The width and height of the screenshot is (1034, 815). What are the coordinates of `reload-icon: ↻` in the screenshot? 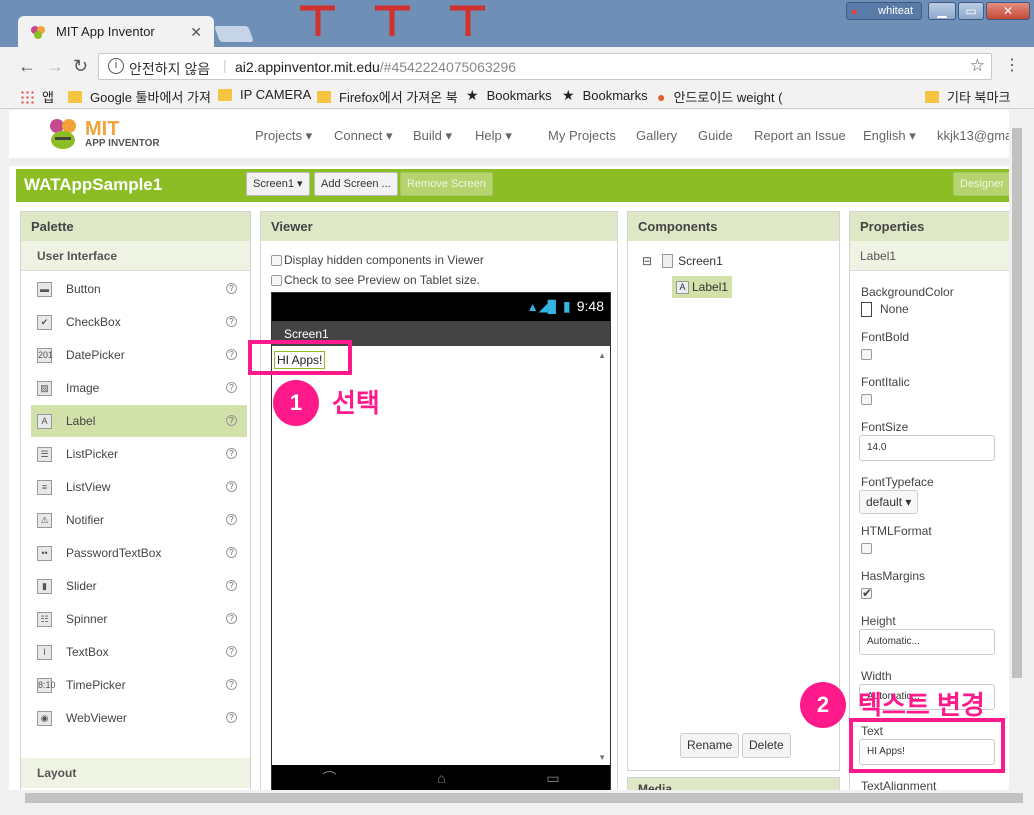 It's located at (80, 66).